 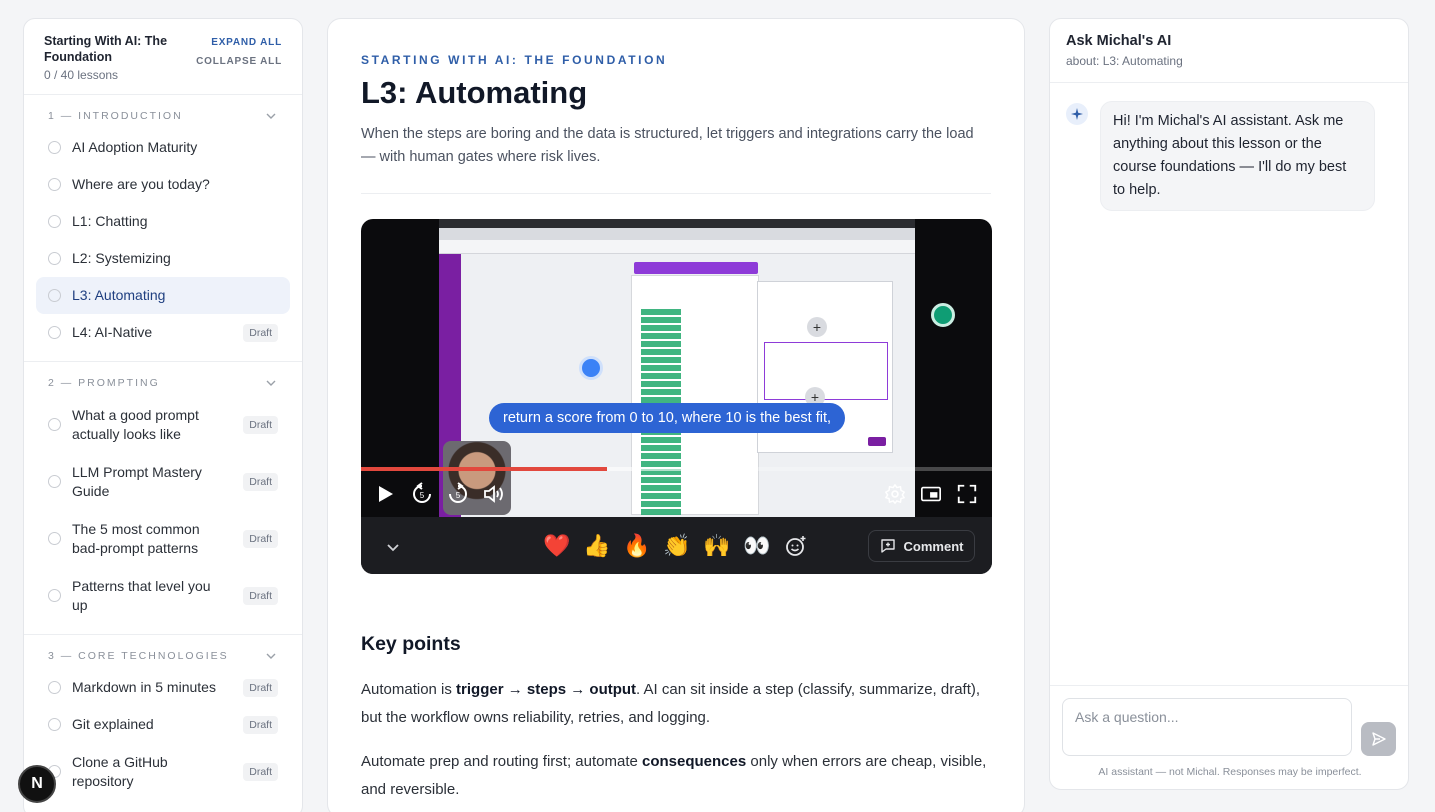 What do you see at coordinates (163, 332) in the screenshot?
I see `lesson-item: L4: AI-Native Draft` at bounding box center [163, 332].